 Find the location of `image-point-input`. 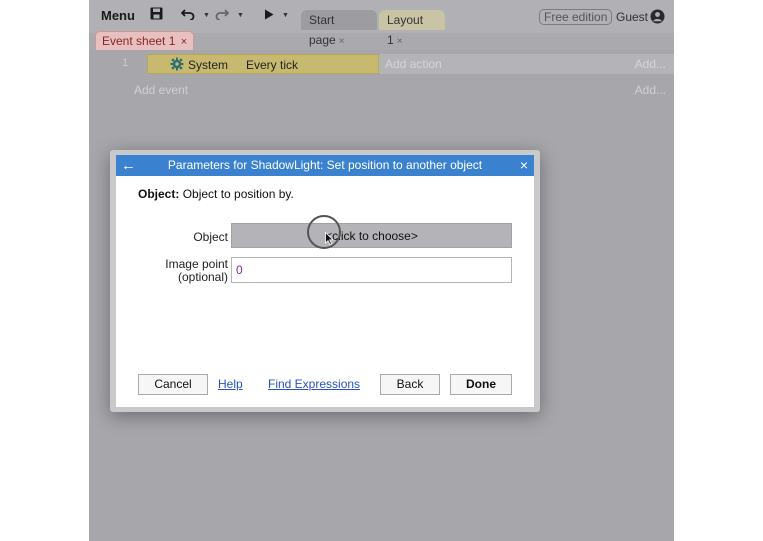

image-point-input is located at coordinates (371, 270).